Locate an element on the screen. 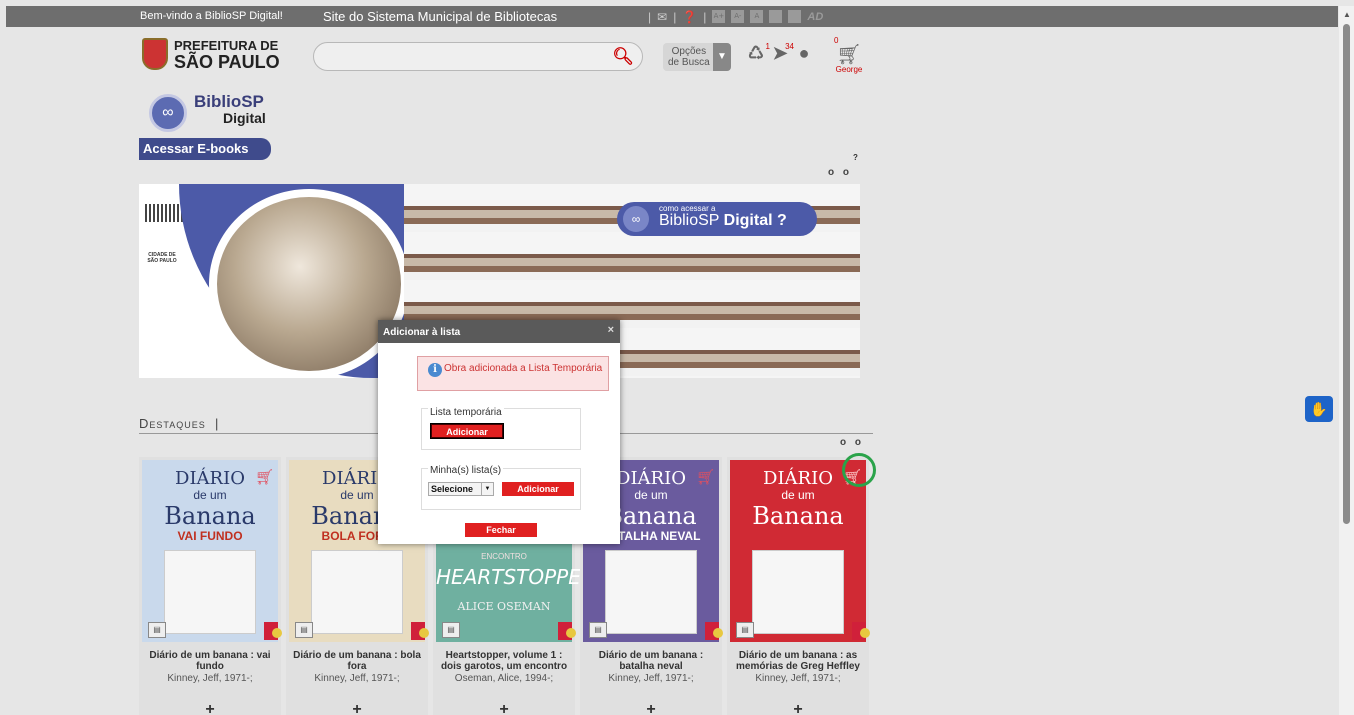 The width and height of the screenshot is (1354, 715). book-title: Diário de um banana : bola fora is located at coordinates (357, 661).